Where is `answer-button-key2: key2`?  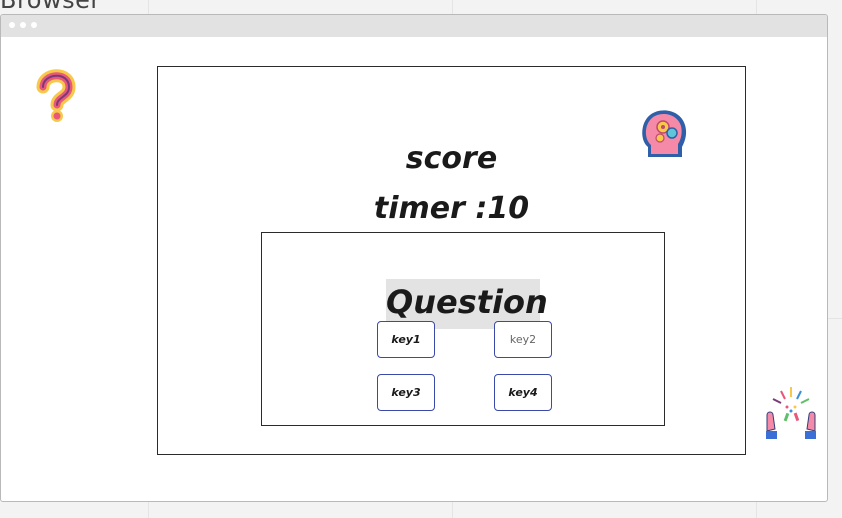
answer-button-key2: key2 is located at coordinates (523, 339).